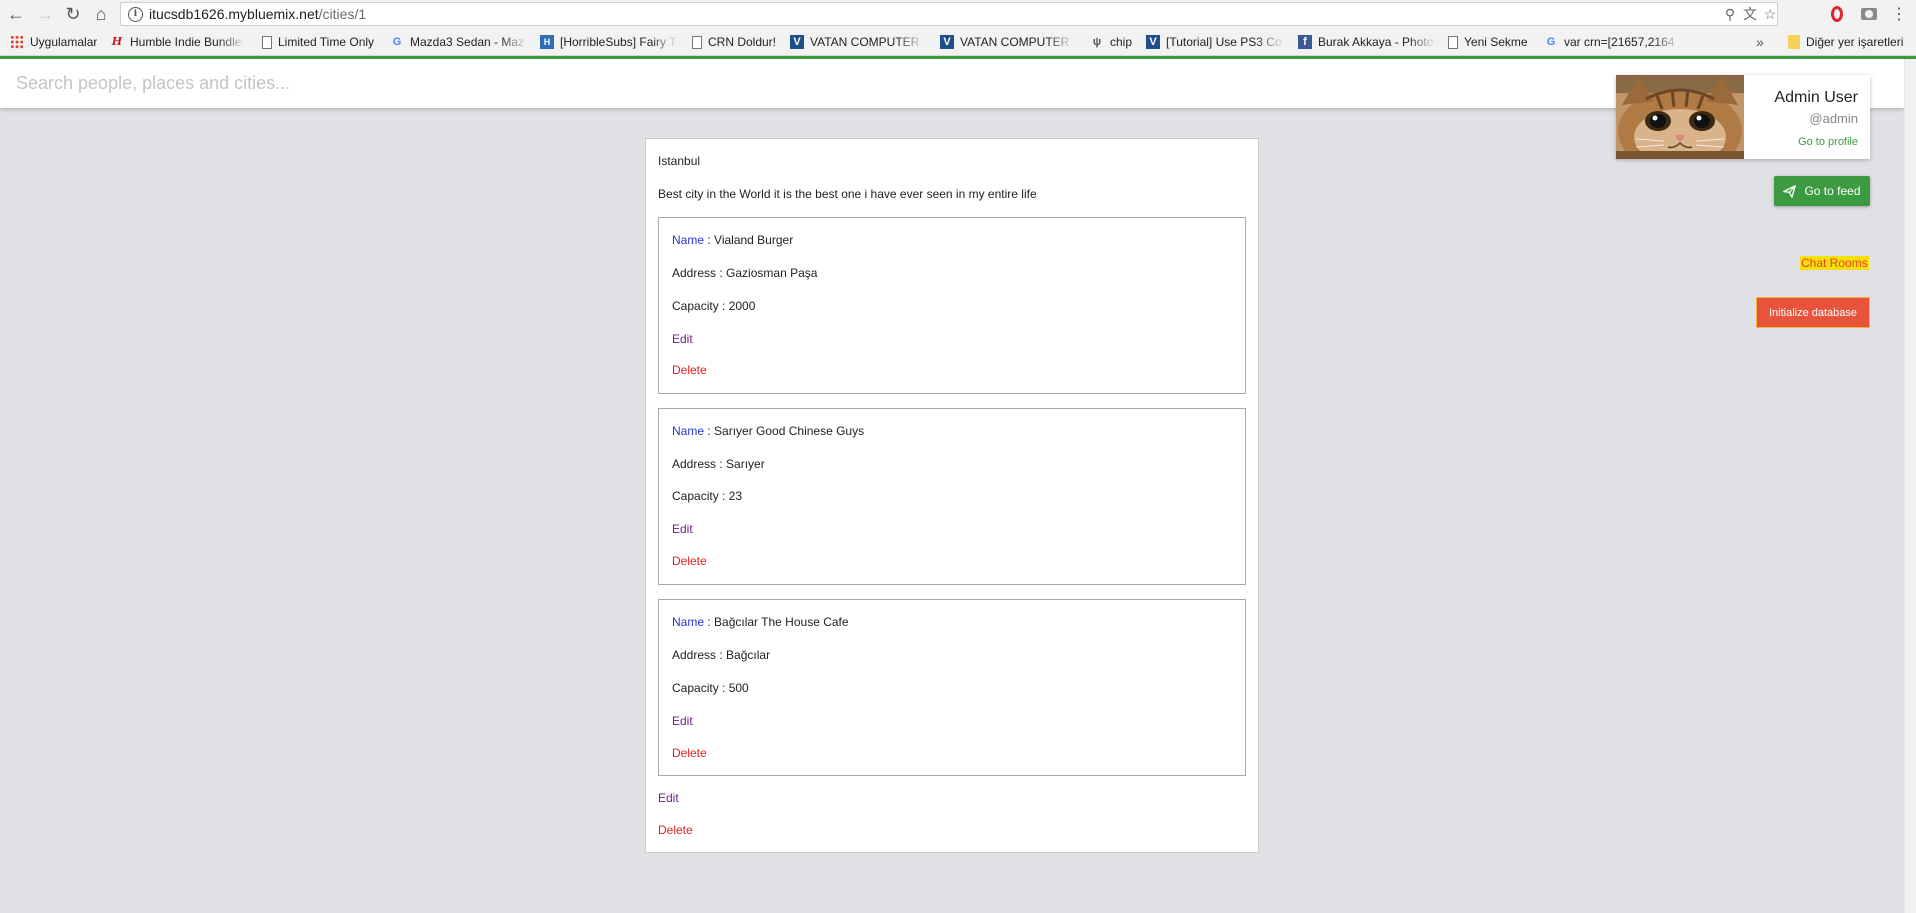 The width and height of the screenshot is (1916, 913). Describe the element at coordinates (1097, 42) in the screenshot. I see `chip-icon: ψ` at that location.